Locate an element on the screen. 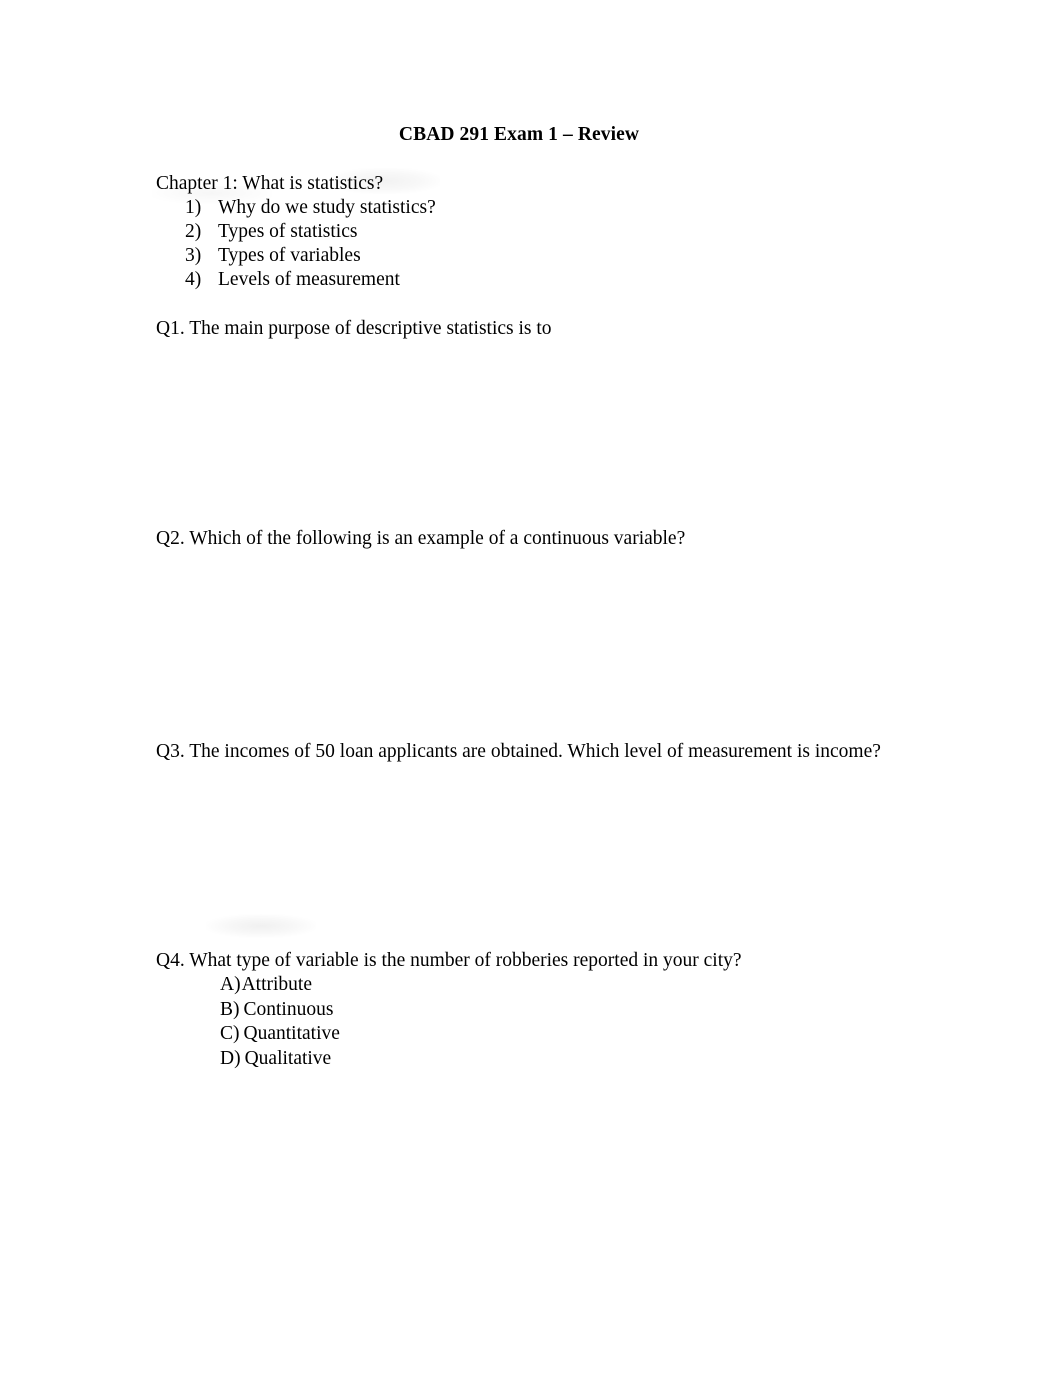 The height and width of the screenshot is (1377, 1062). option-text-d: Qualitative is located at coordinates (288, 1058).